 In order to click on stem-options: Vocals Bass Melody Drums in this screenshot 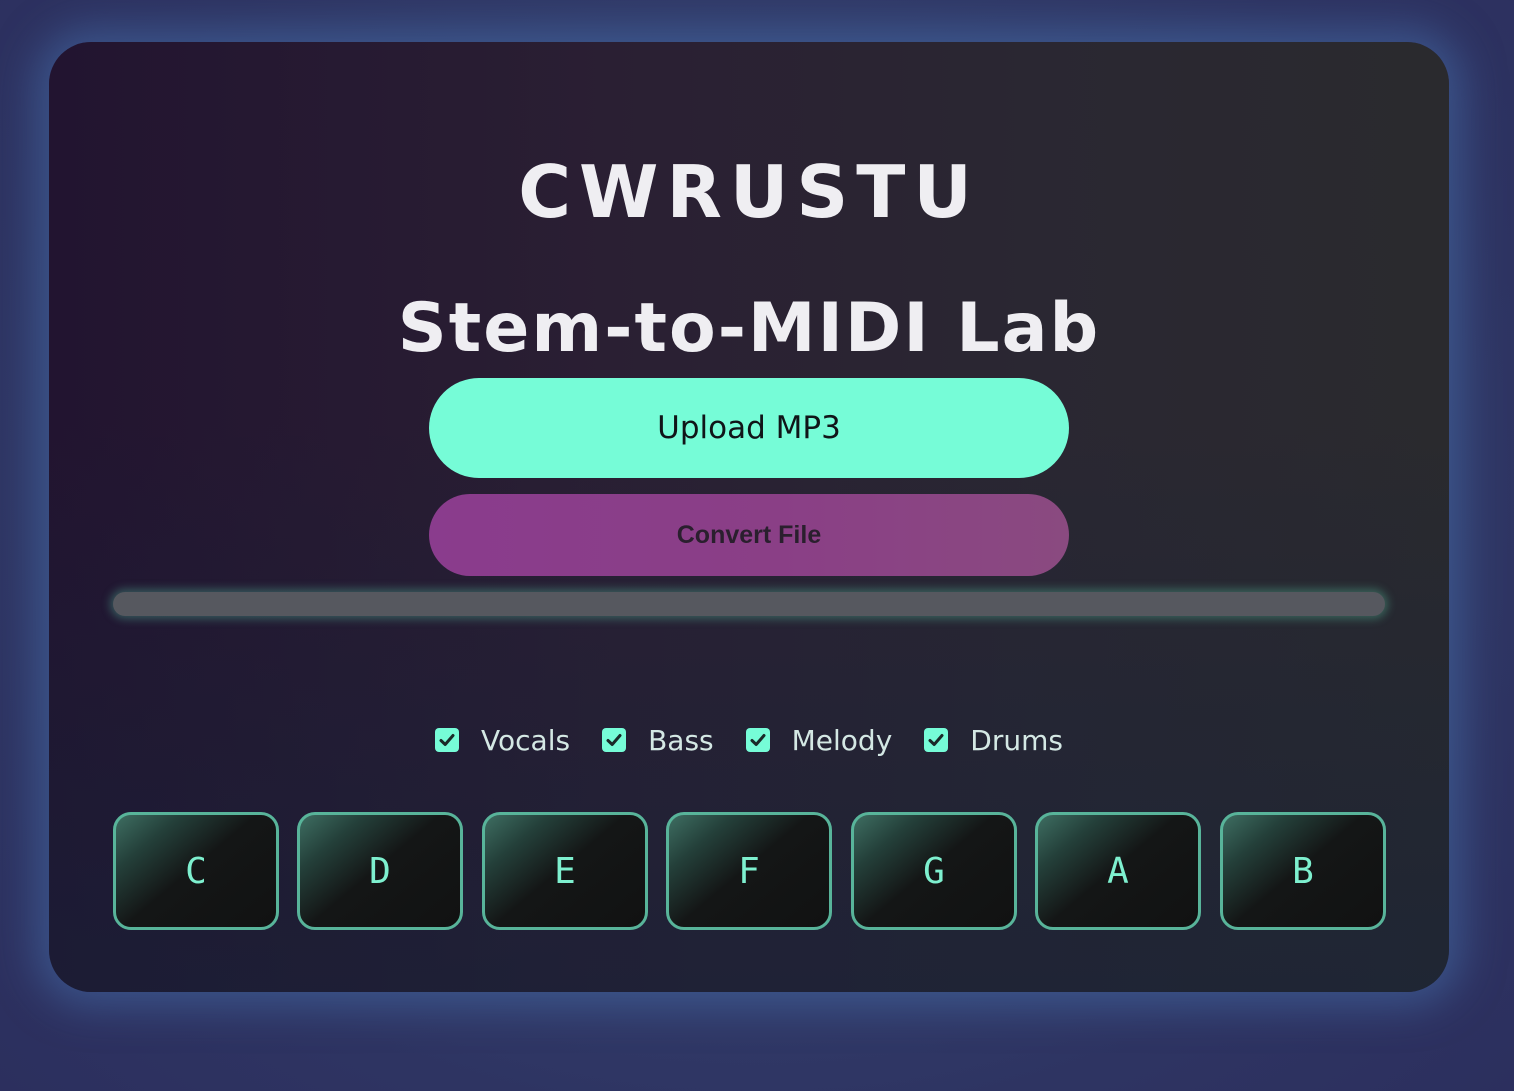, I will do `click(749, 740)`.